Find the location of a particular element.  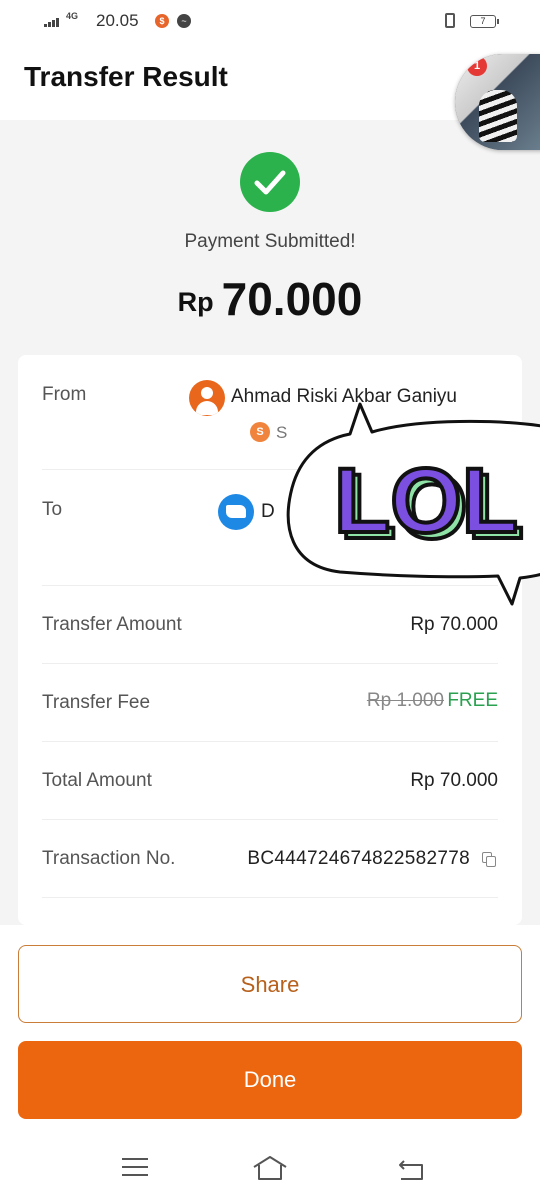

transaction-number-row: Transaction No. BC444724674822582778 is located at coordinates (270, 859).